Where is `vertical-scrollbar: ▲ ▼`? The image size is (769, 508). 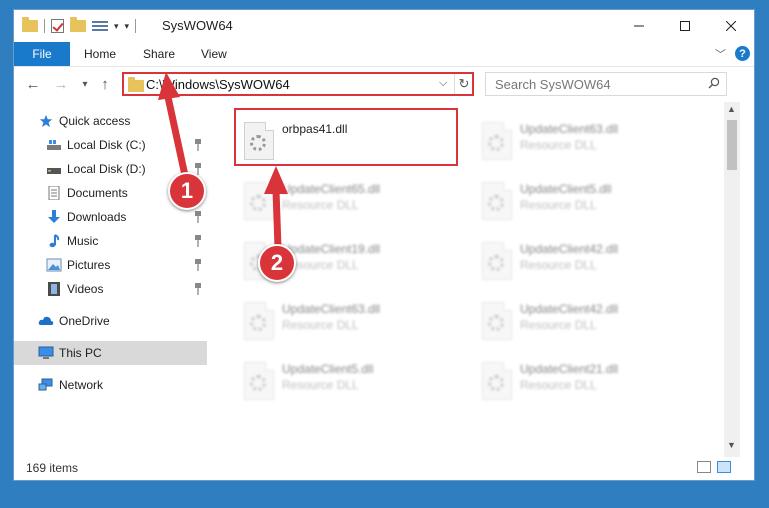 vertical-scrollbar: ▲ ▼ is located at coordinates (732, 279).